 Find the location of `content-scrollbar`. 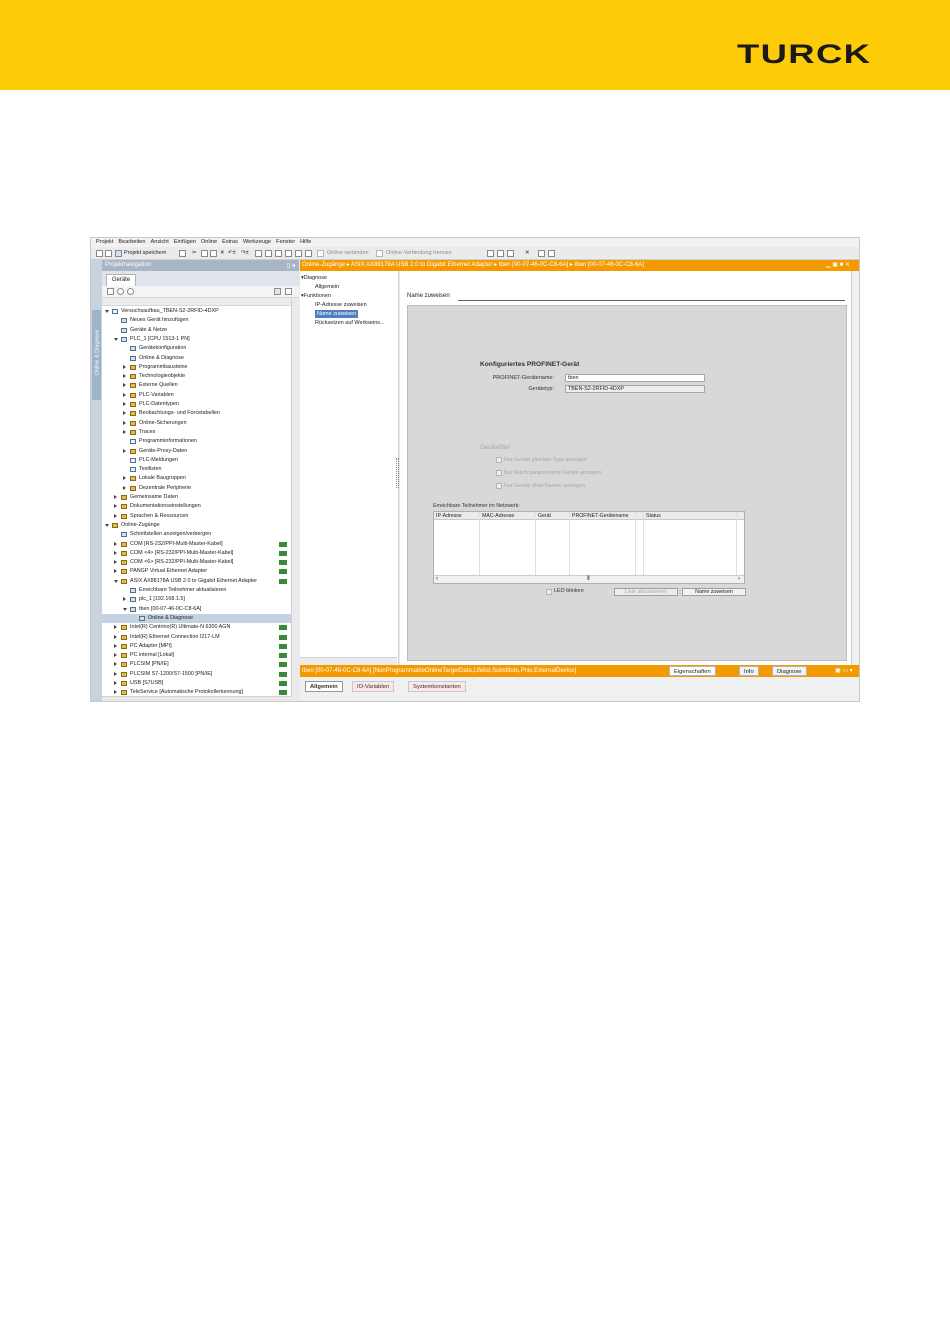

content-scrollbar is located at coordinates (855, 468).